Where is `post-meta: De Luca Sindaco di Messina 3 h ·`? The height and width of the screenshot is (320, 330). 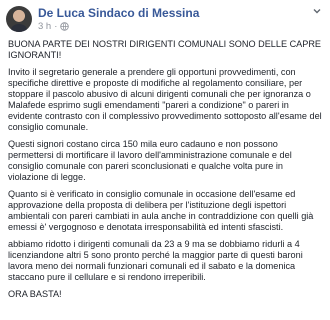
post-meta: De Luca Sindaco di Messina 3 h · is located at coordinates (118, 19).